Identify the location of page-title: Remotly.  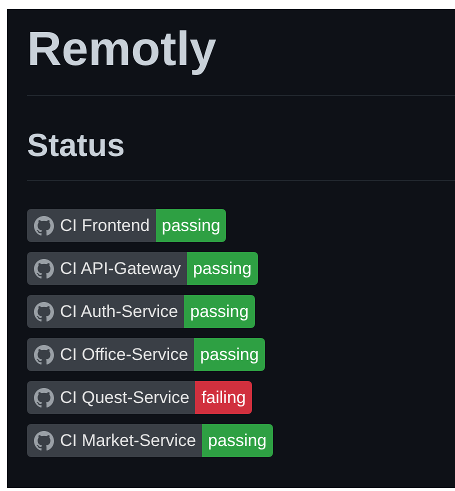
(122, 50).